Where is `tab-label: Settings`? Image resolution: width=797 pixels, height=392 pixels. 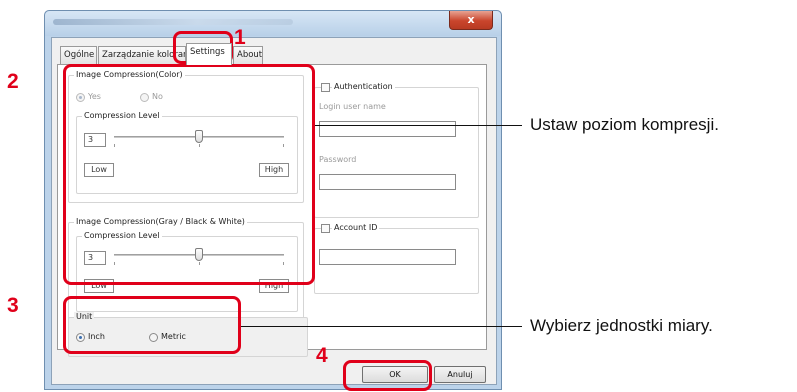 tab-label: Settings is located at coordinates (207, 52).